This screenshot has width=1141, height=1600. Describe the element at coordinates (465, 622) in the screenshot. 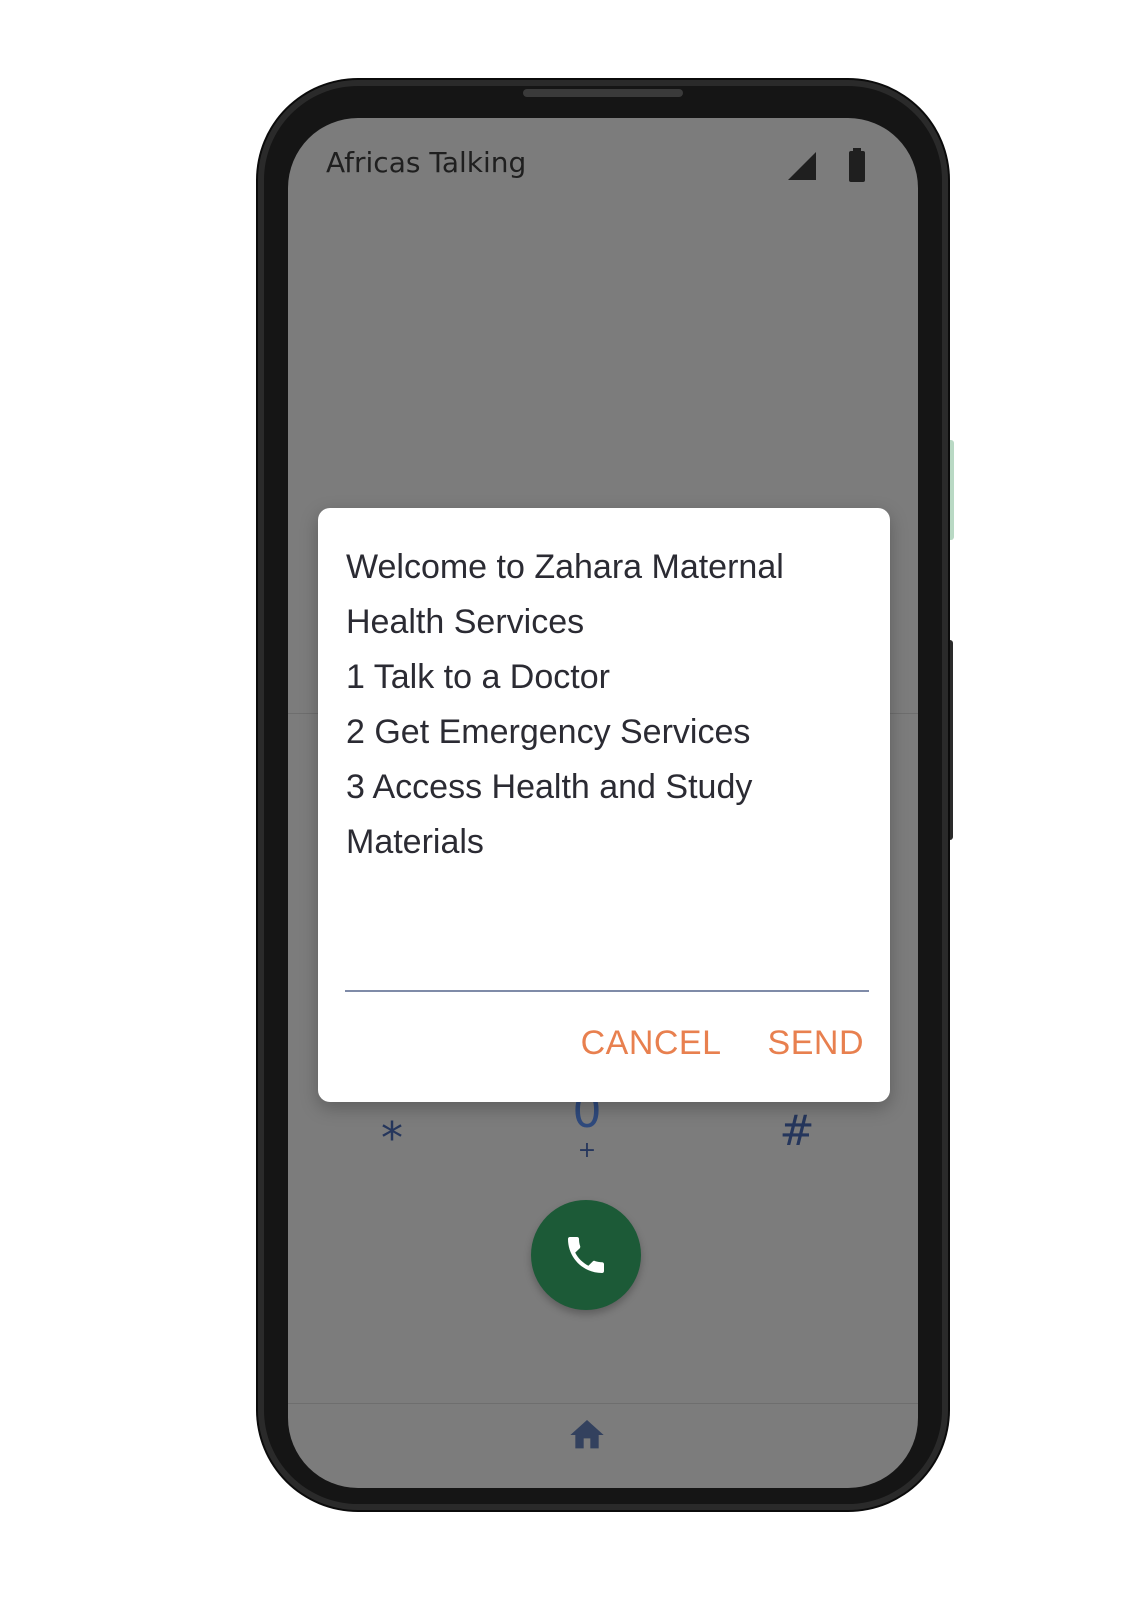

I see `message-line: Health Services` at that location.